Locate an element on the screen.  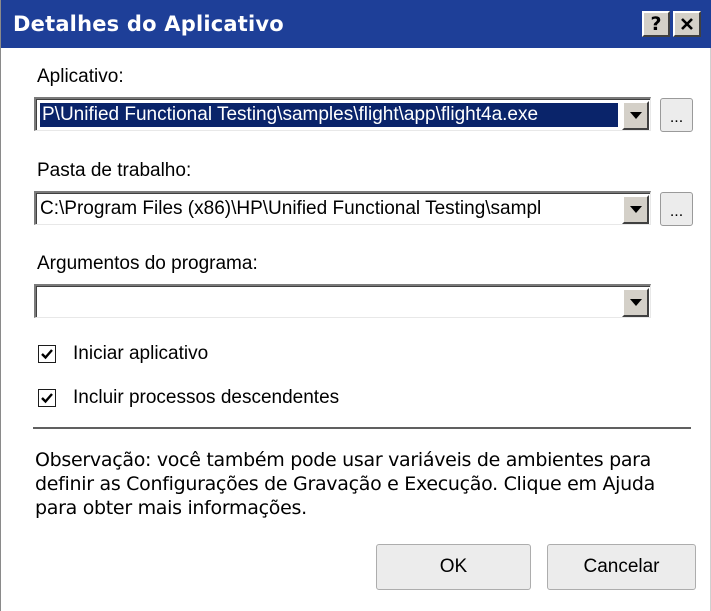
close-icon is located at coordinates (687, 24).